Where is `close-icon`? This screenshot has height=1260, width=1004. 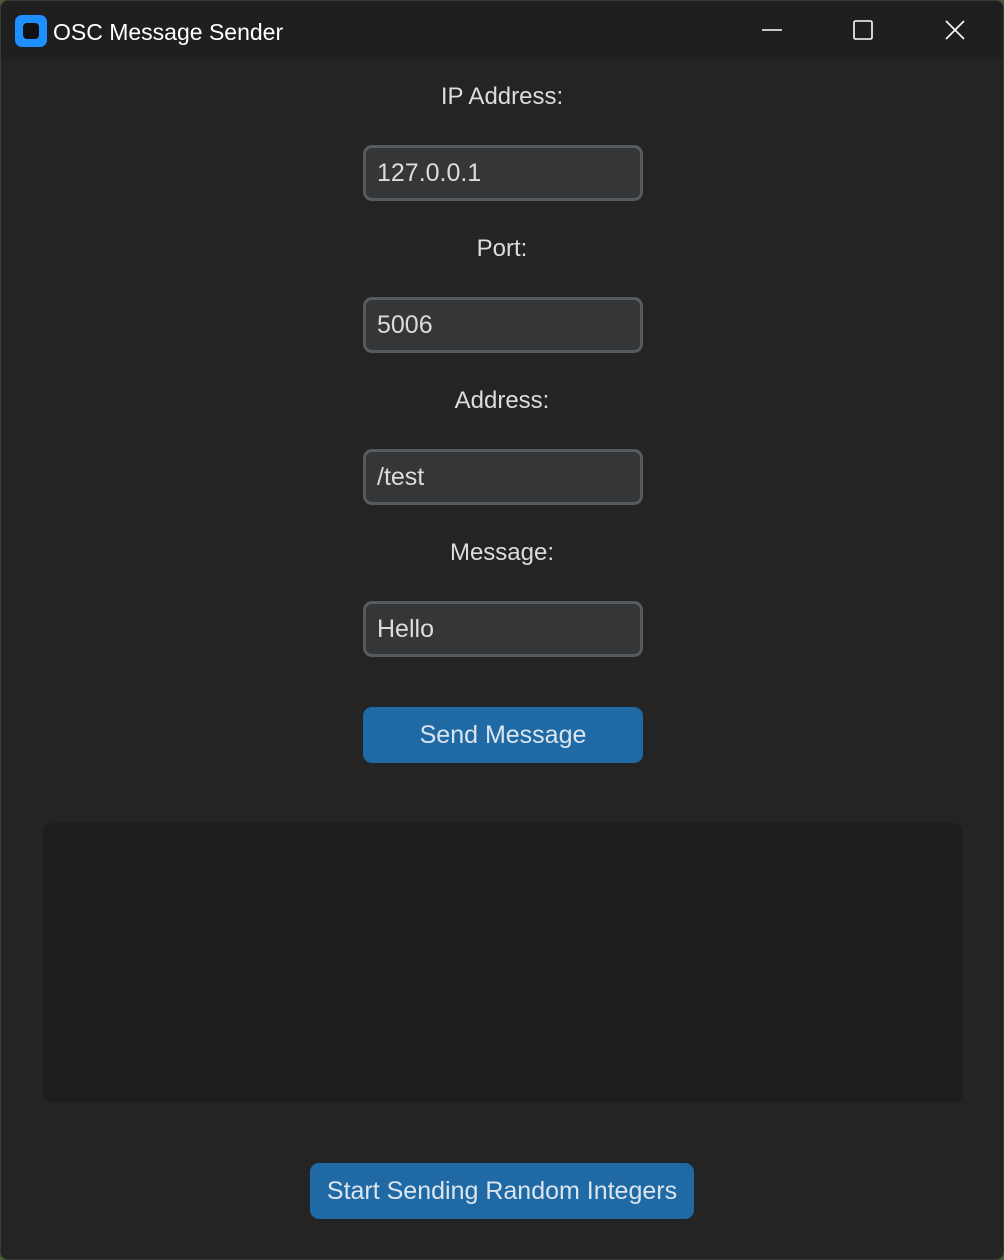 close-icon is located at coordinates (955, 30).